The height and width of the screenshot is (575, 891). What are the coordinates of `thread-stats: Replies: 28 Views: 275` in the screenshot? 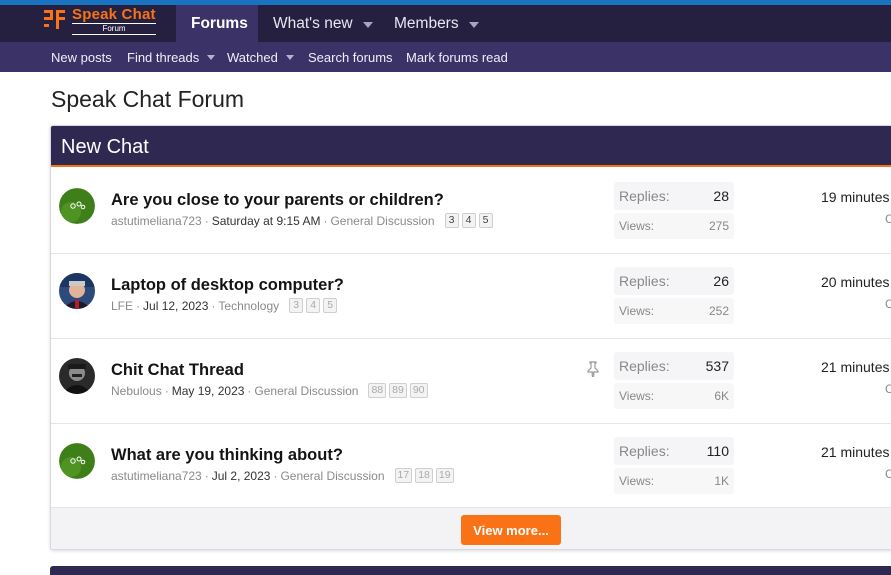 It's located at (674, 212).